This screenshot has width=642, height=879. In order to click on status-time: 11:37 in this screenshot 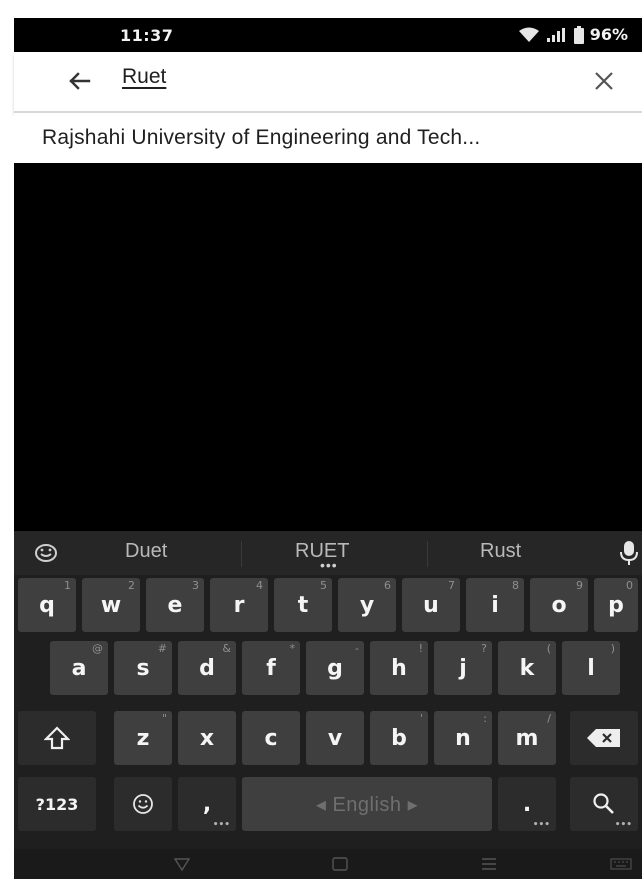, I will do `click(147, 35)`.